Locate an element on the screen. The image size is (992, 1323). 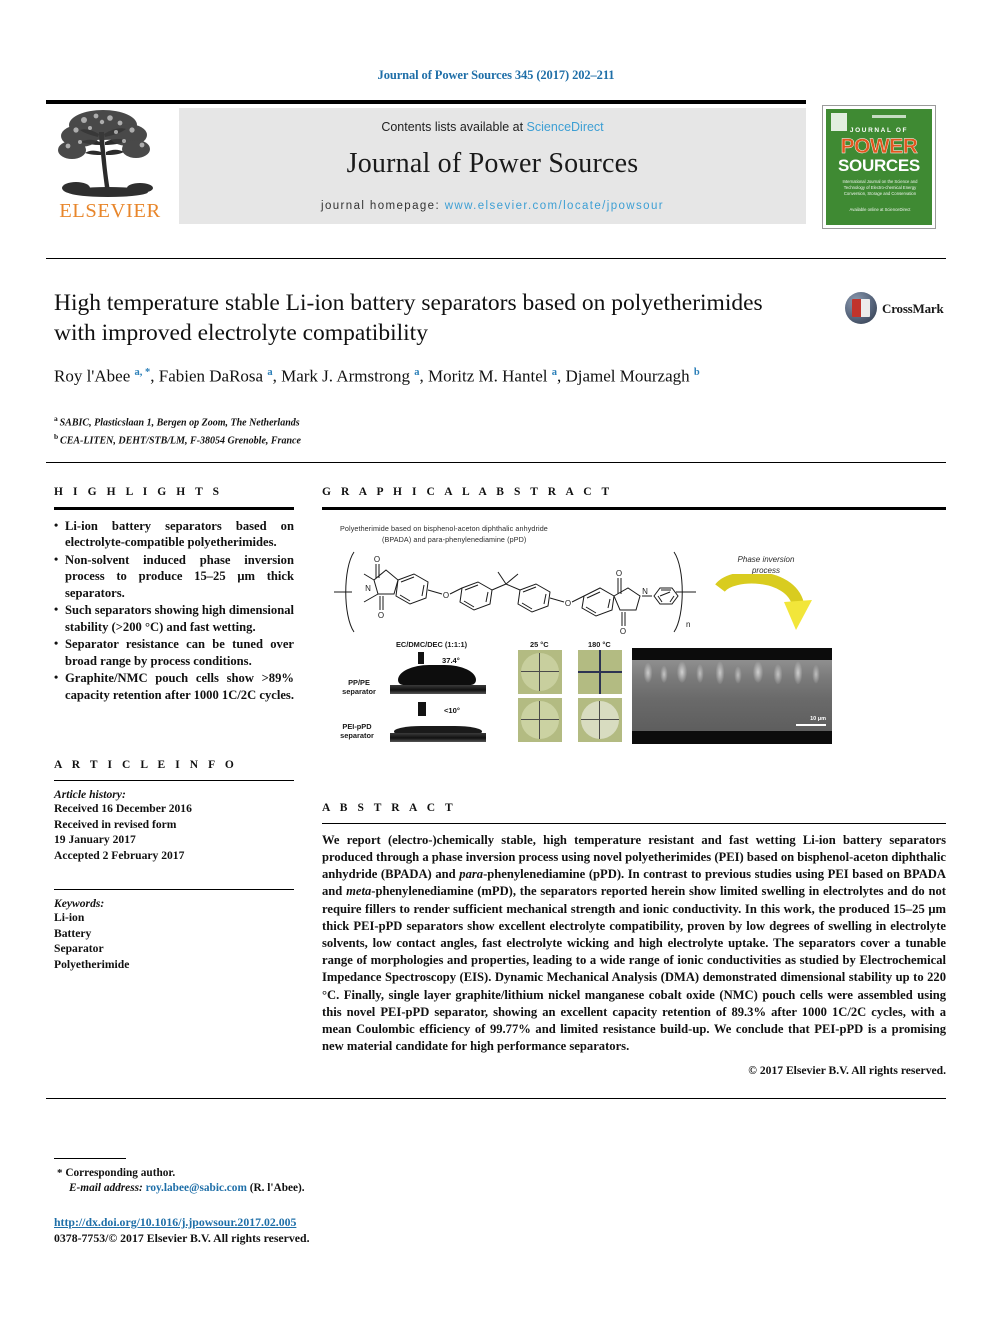
ga-row-label-pppe: PP/PE separator is located at coordinates (359, 687).